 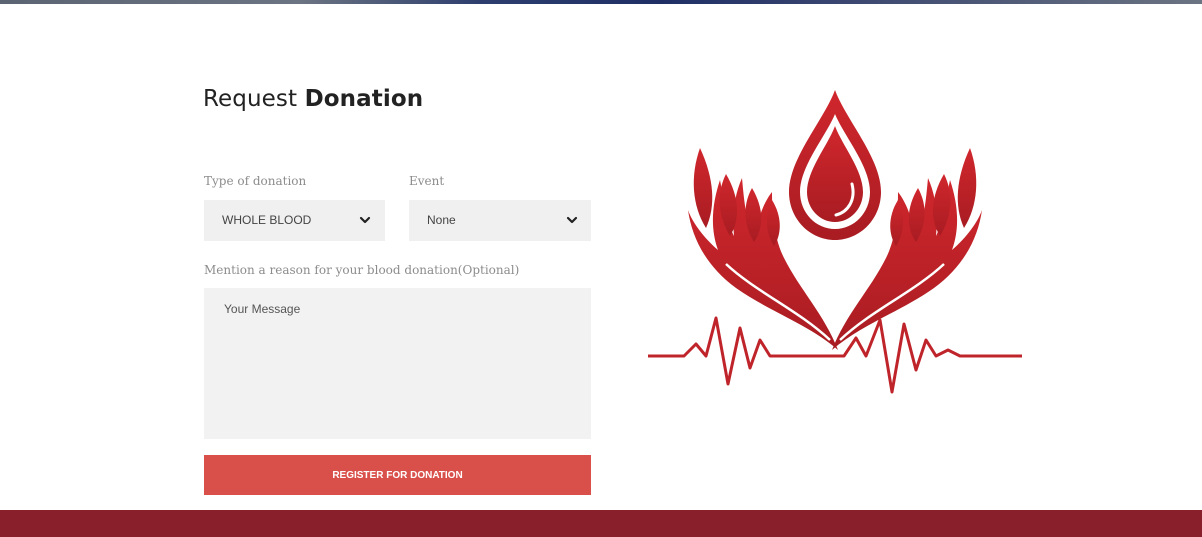 I want to click on event-select: None, so click(x=500, y=220).